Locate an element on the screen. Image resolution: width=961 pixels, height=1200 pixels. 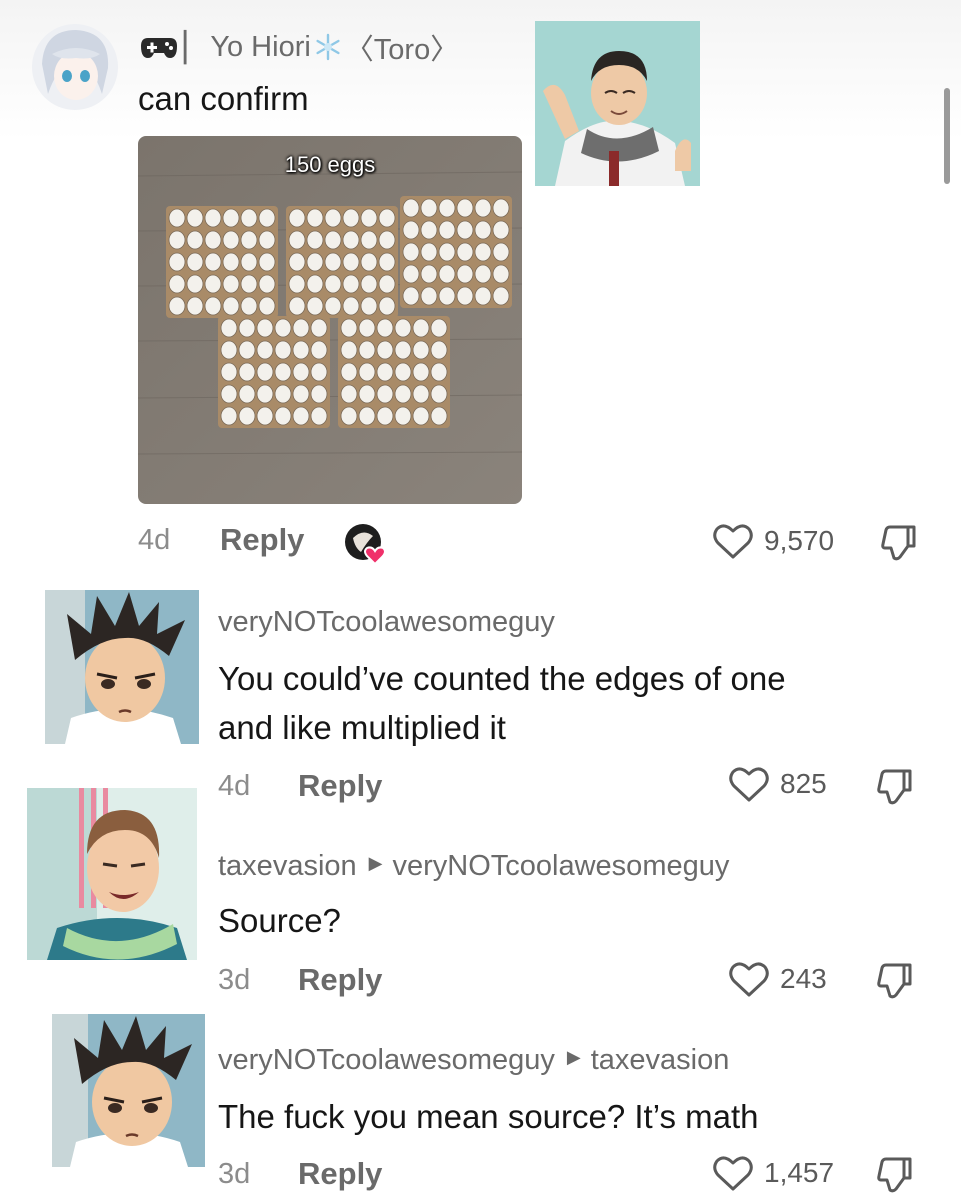
avatar-yo-hiori is located at coordinates (75, 67).